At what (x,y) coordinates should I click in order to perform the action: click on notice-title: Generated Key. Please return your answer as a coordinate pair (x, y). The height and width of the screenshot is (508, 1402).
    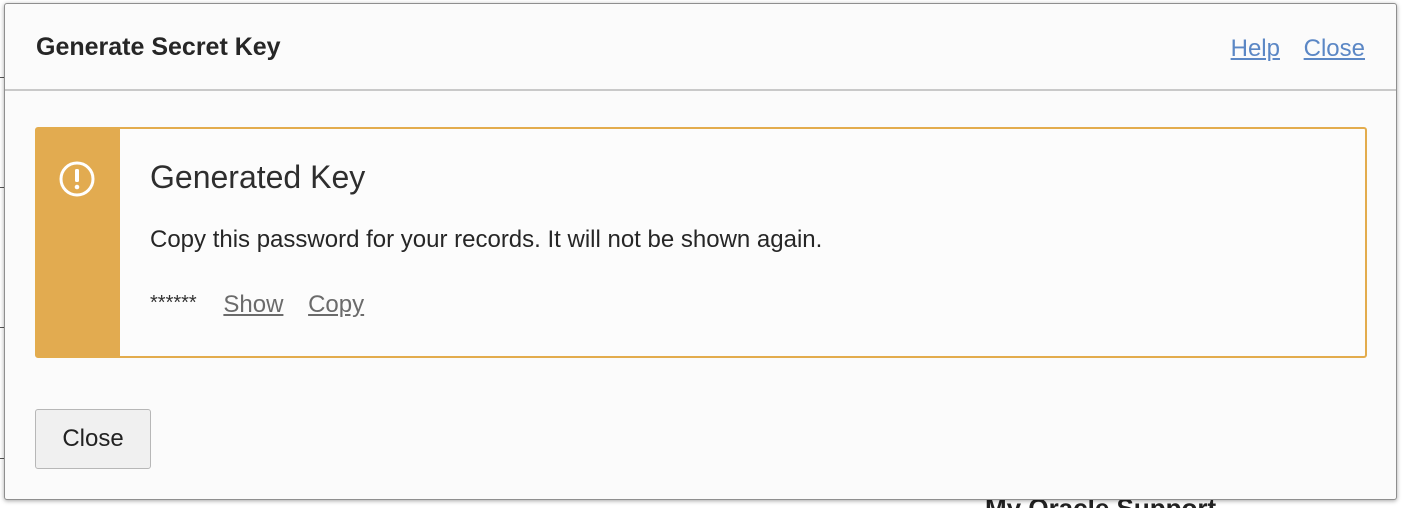
    Looking at the image, I should click on (258, 177).